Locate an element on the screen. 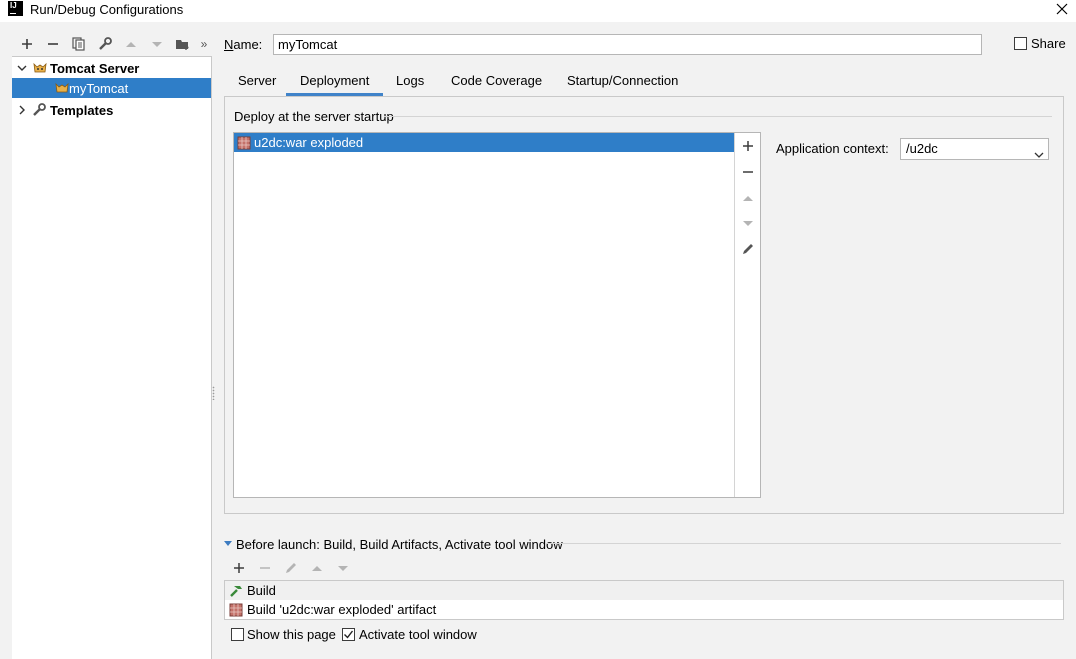 This screenshot has width=1076, height=659. tree-node-tomcat-server: Tomcat Server is located at coordinates (111, 68).